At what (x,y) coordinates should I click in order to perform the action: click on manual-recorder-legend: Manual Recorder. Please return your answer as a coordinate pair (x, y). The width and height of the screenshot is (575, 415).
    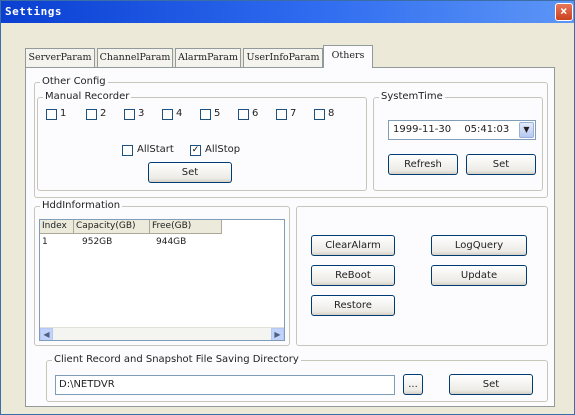
    Looking at the image, I should click on (87, 97).